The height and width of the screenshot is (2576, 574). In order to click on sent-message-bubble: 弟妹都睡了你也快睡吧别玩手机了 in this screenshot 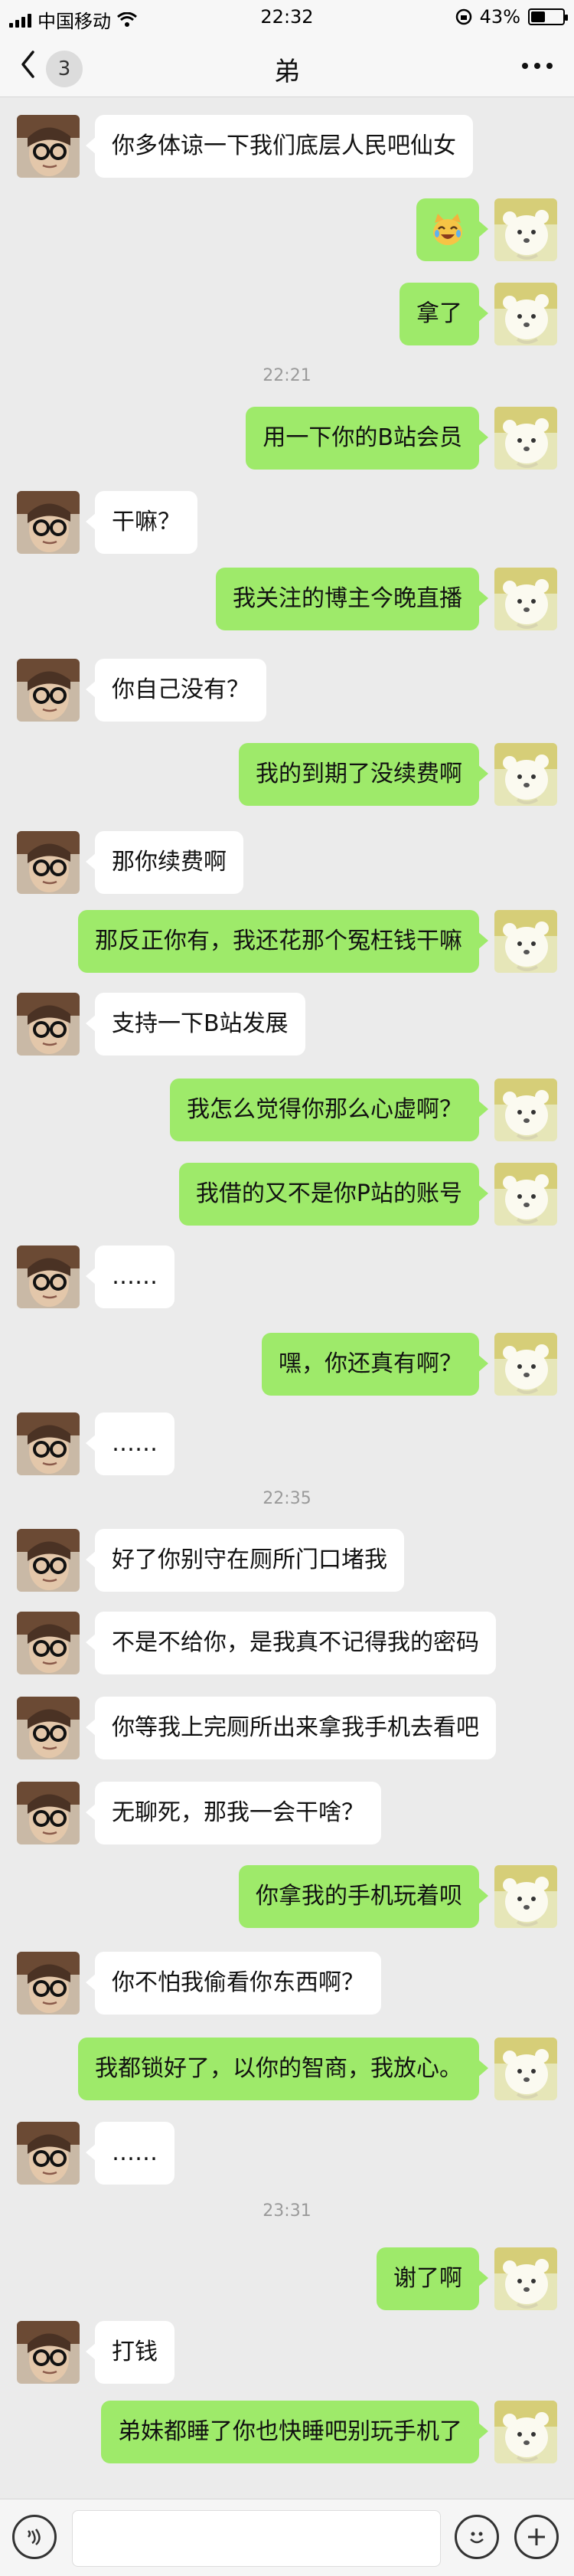, I will do `click(294, 2432)`.